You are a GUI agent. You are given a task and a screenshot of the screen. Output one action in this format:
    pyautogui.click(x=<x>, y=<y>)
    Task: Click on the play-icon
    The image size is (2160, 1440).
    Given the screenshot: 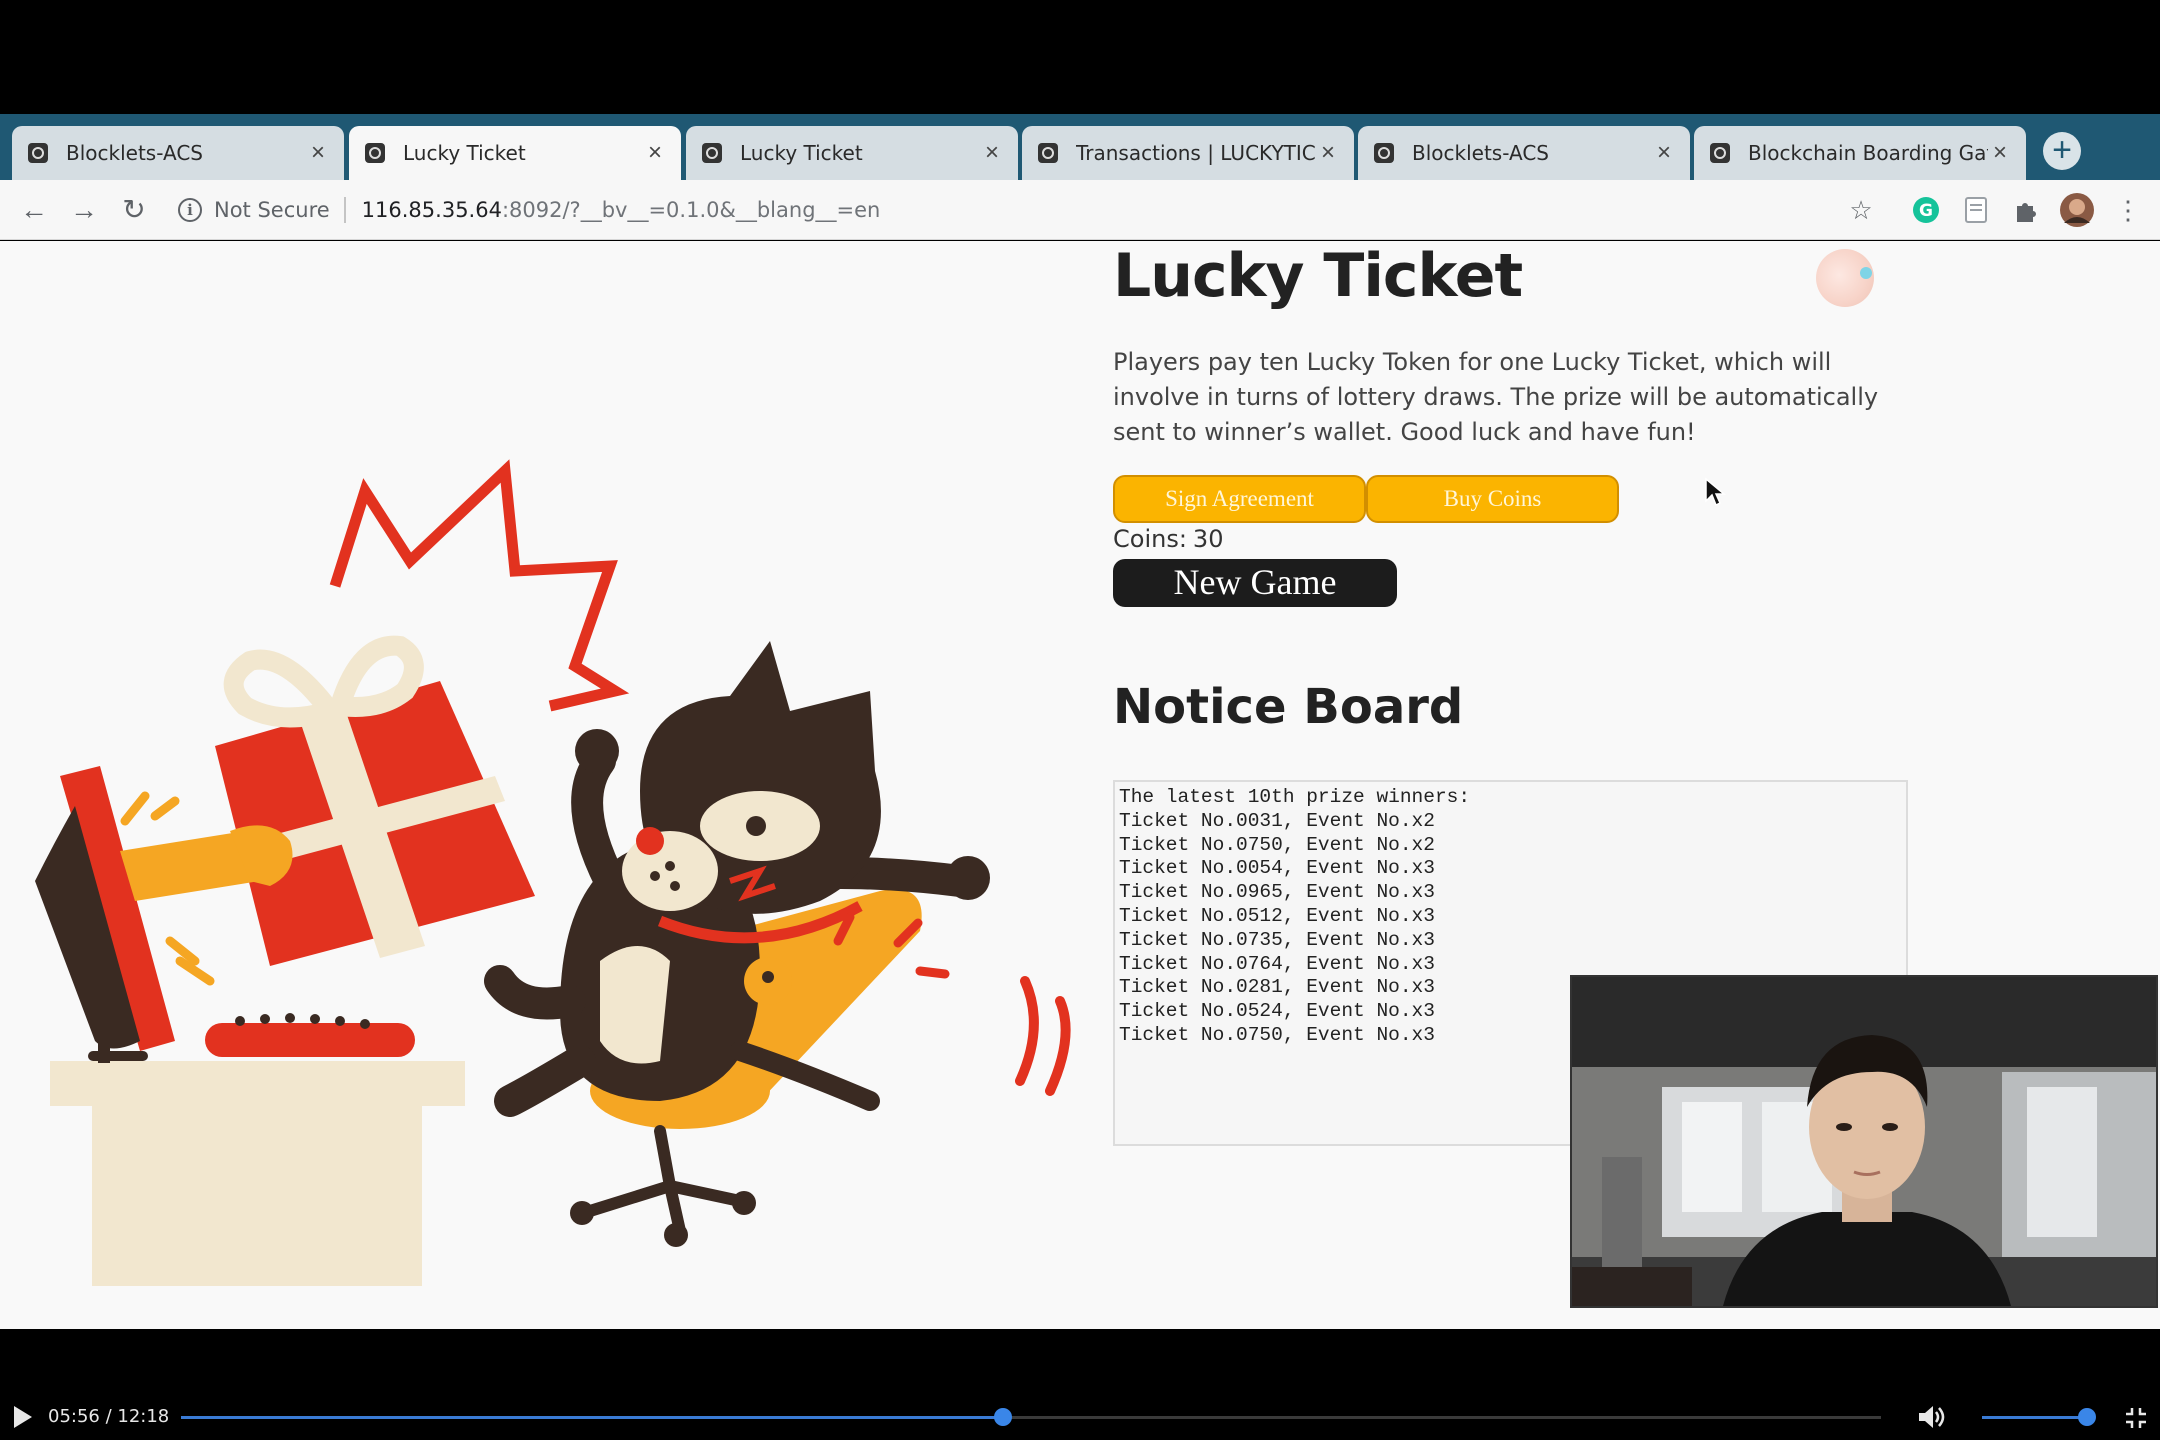 What is the action you would take?
    pyautogui.click(x=23, y=1417)
    